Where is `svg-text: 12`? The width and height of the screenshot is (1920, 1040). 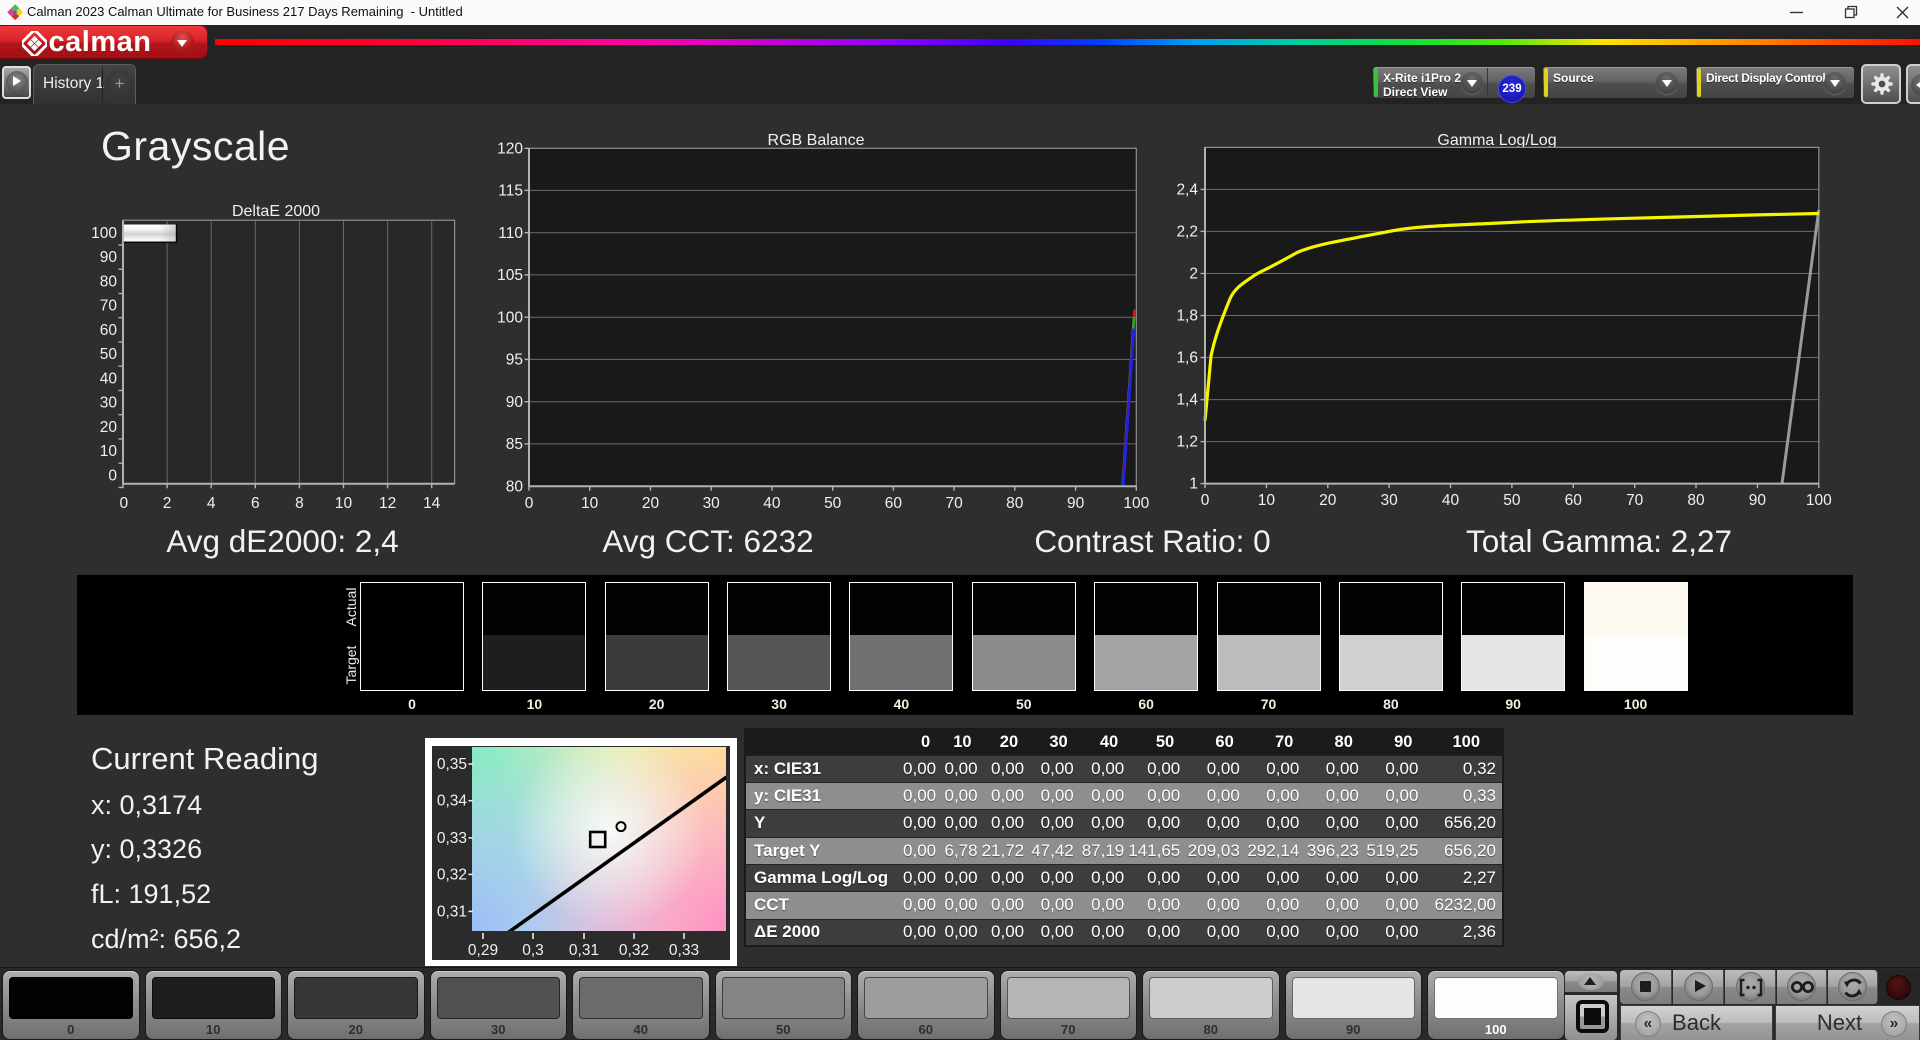
svg-text: 12 is located at coordinates (387, 503).